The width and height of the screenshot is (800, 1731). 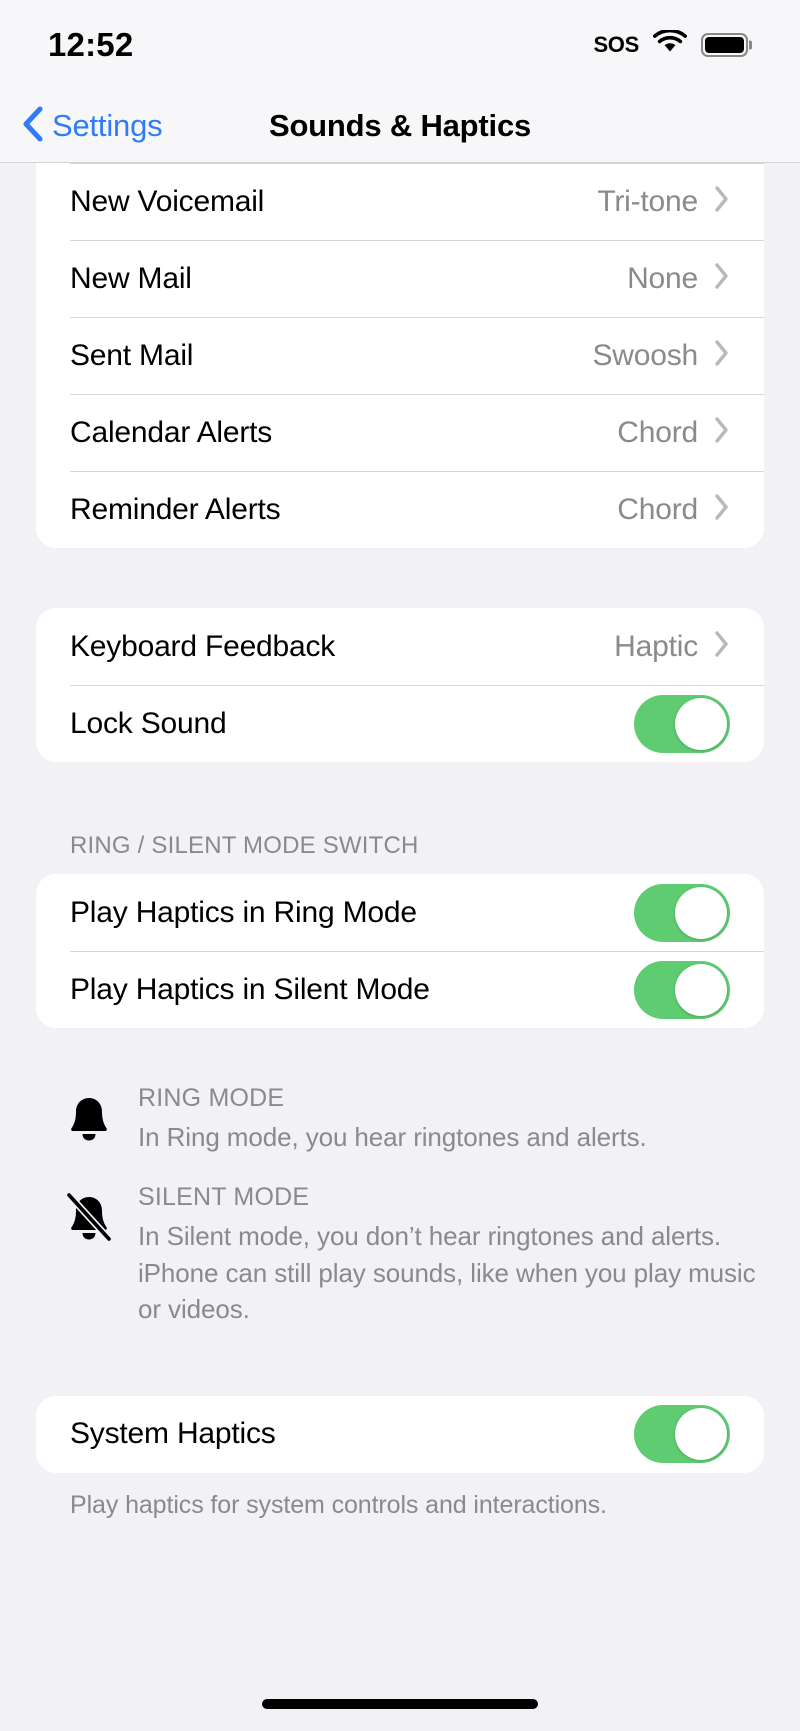 I want to click on row-label: Keyboard Feedback, so click(x=203, y=646).